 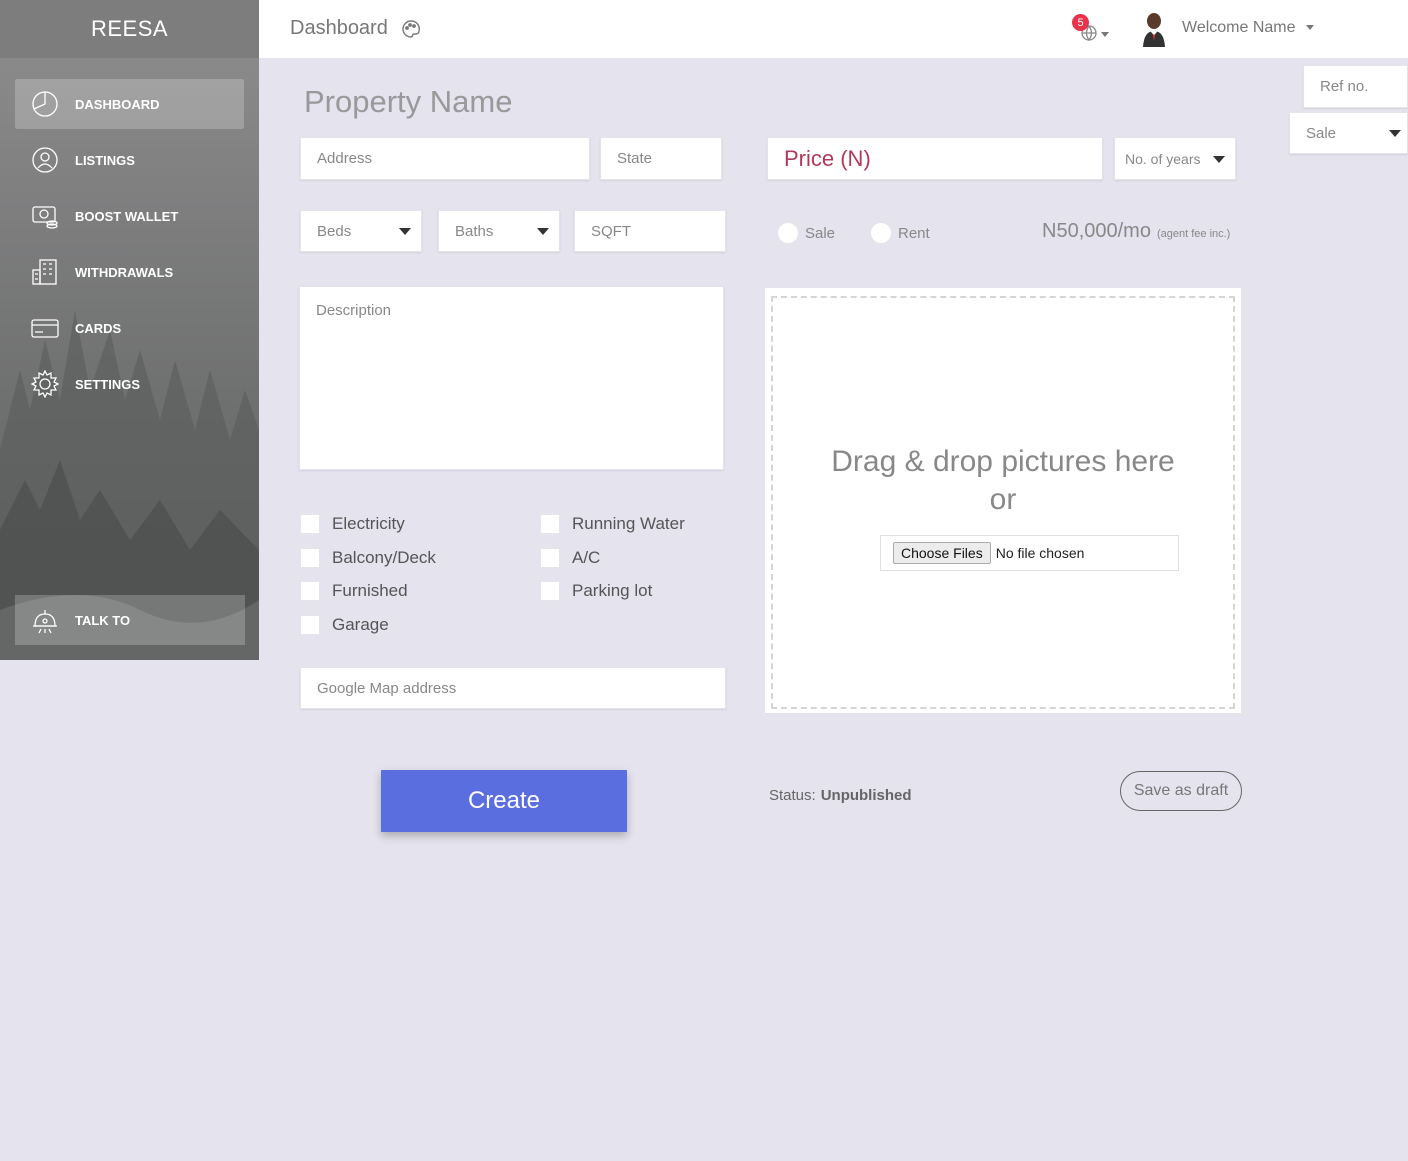 I want to click on sidebar-item-cards: CARDS, so click(x=129, y=328).